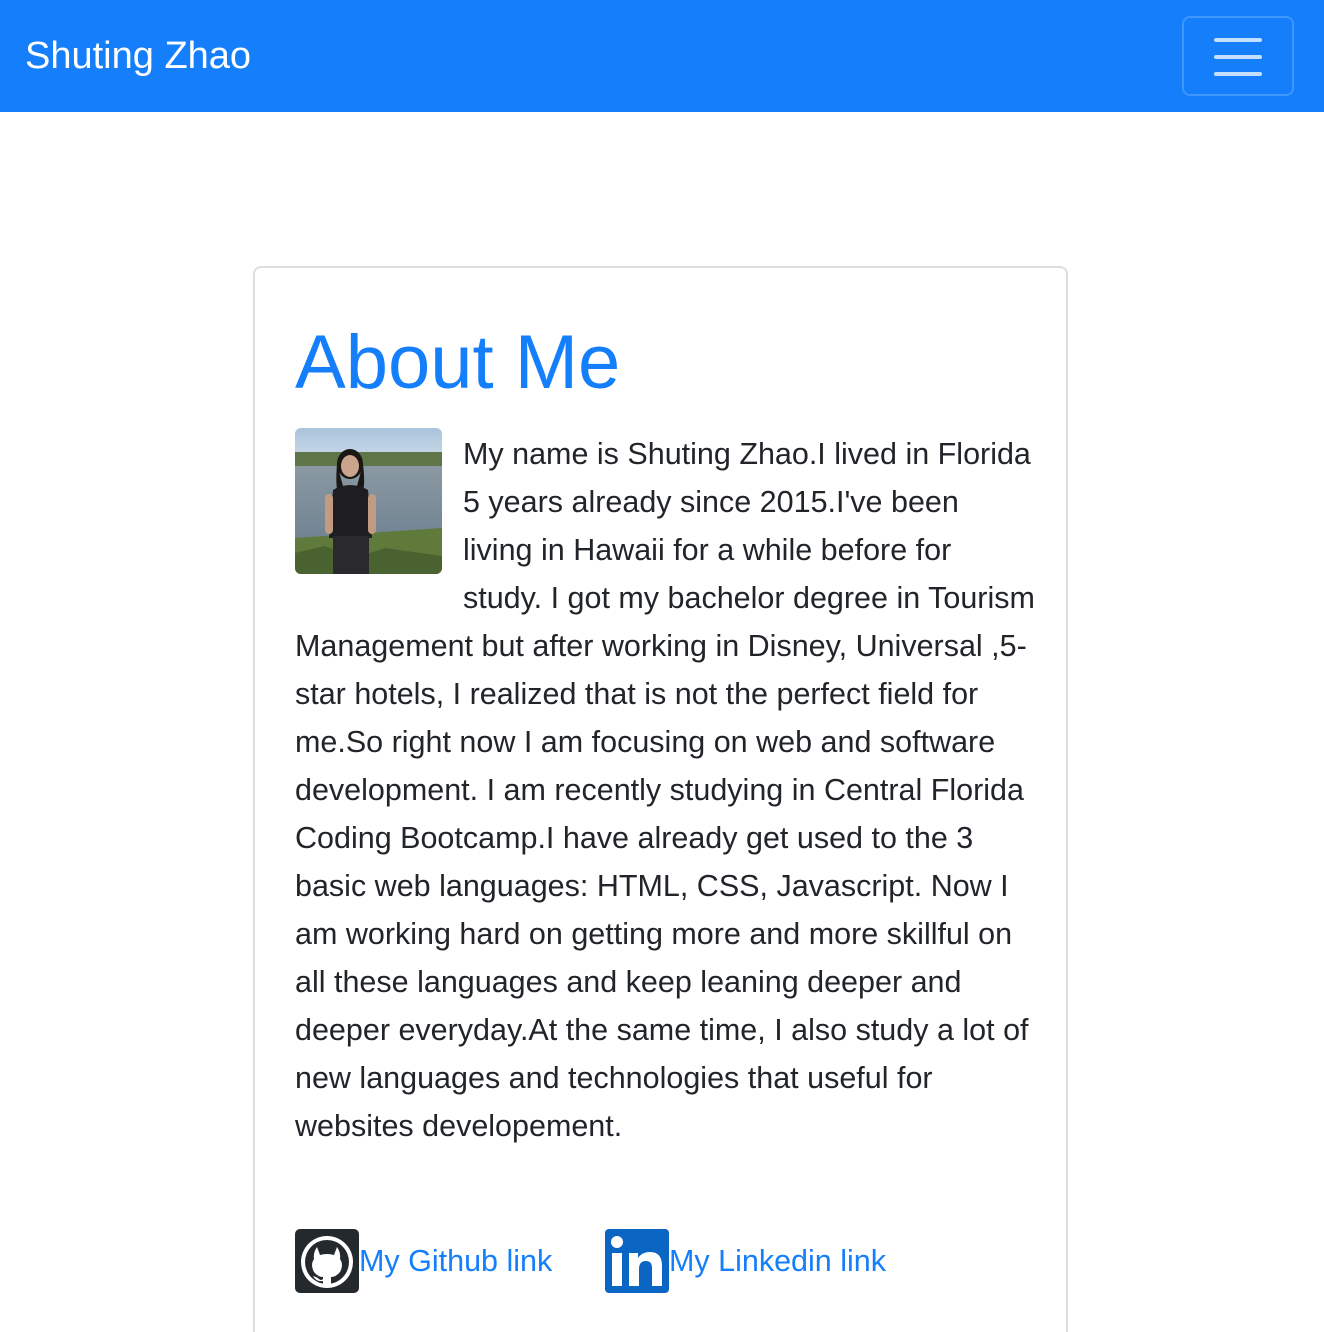  What do you see at coordinates (456, 1260) in the screenshot?
I see `github-link-label: My Github link` at bounding box center [456, 1260].